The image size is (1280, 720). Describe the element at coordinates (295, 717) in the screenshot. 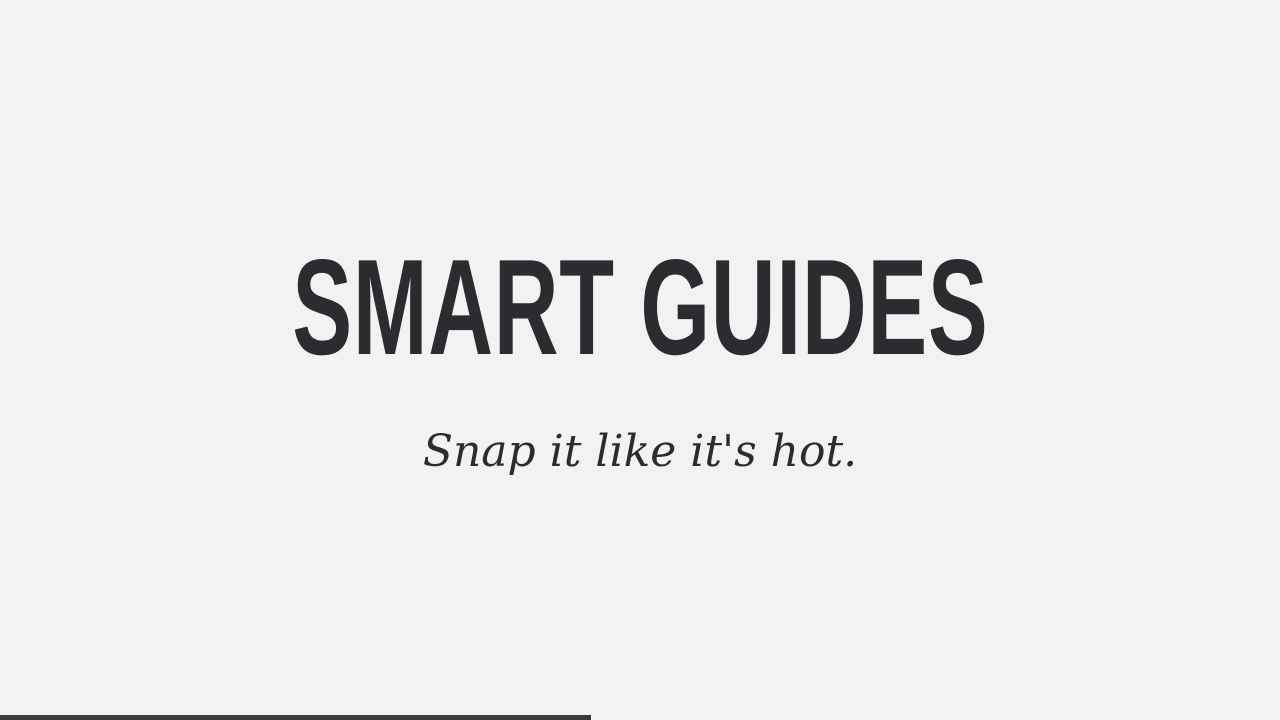

I see `slide-progress-bar` at that location.